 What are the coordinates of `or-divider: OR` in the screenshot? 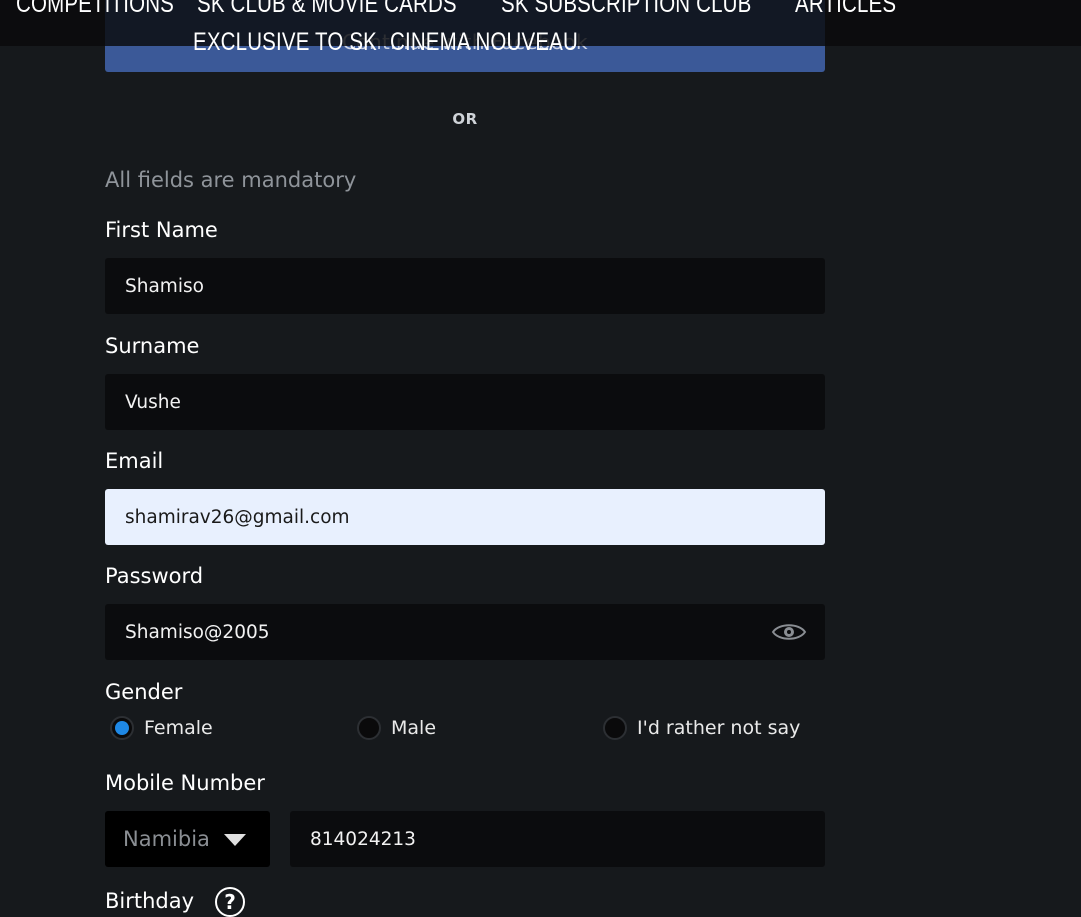 It's located at (465, 119).